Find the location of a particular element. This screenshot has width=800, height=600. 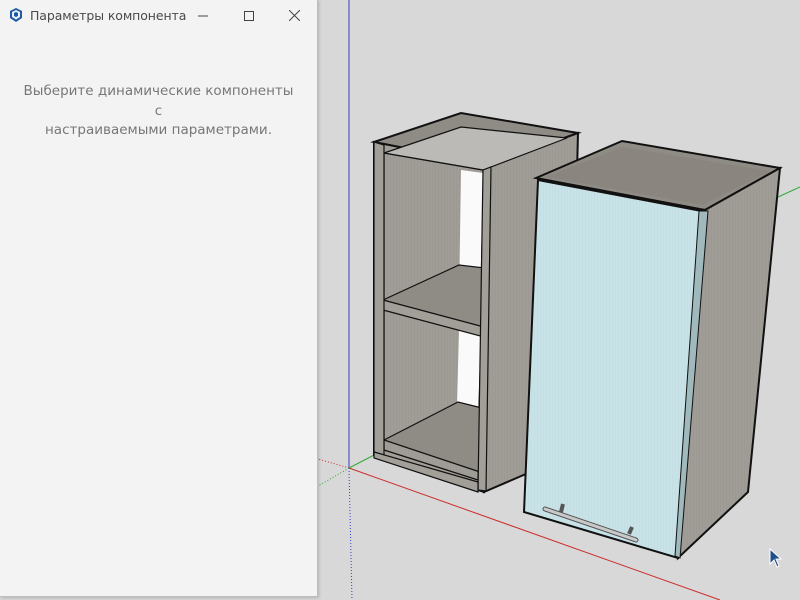

minimize-icon is located at coordinates (203, 15).